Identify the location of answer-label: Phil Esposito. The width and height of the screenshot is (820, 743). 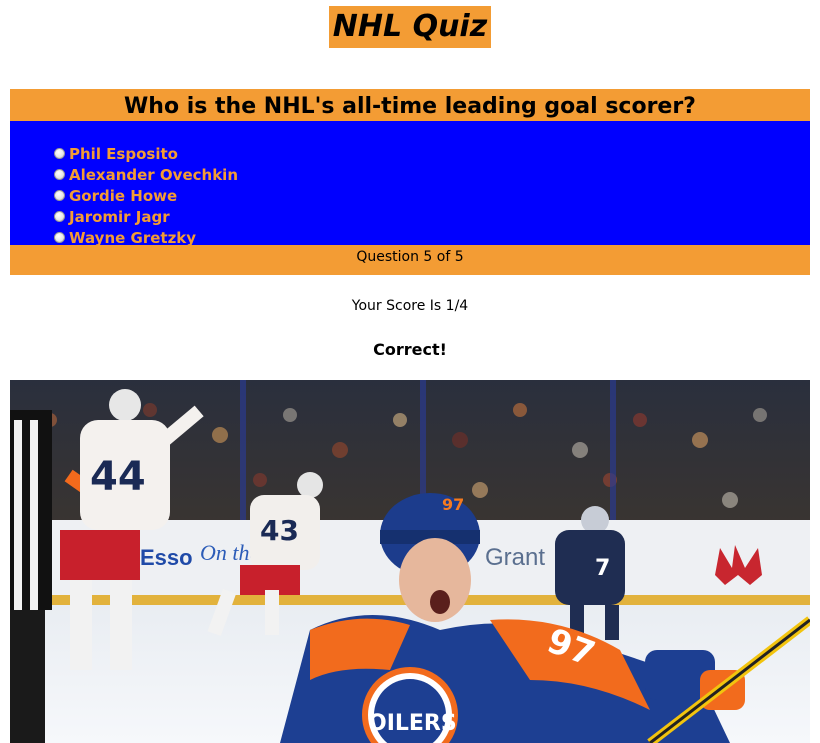
(123, 154).